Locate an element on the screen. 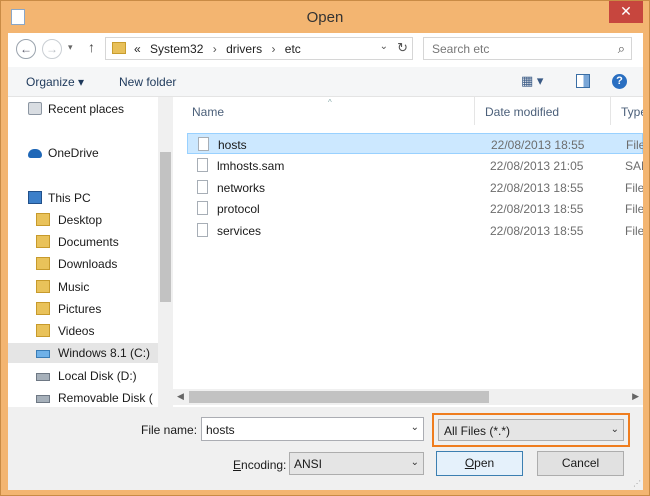 This screenshot has height=496, width=650. column-header-label: Type is located at coordinates (632, 112).